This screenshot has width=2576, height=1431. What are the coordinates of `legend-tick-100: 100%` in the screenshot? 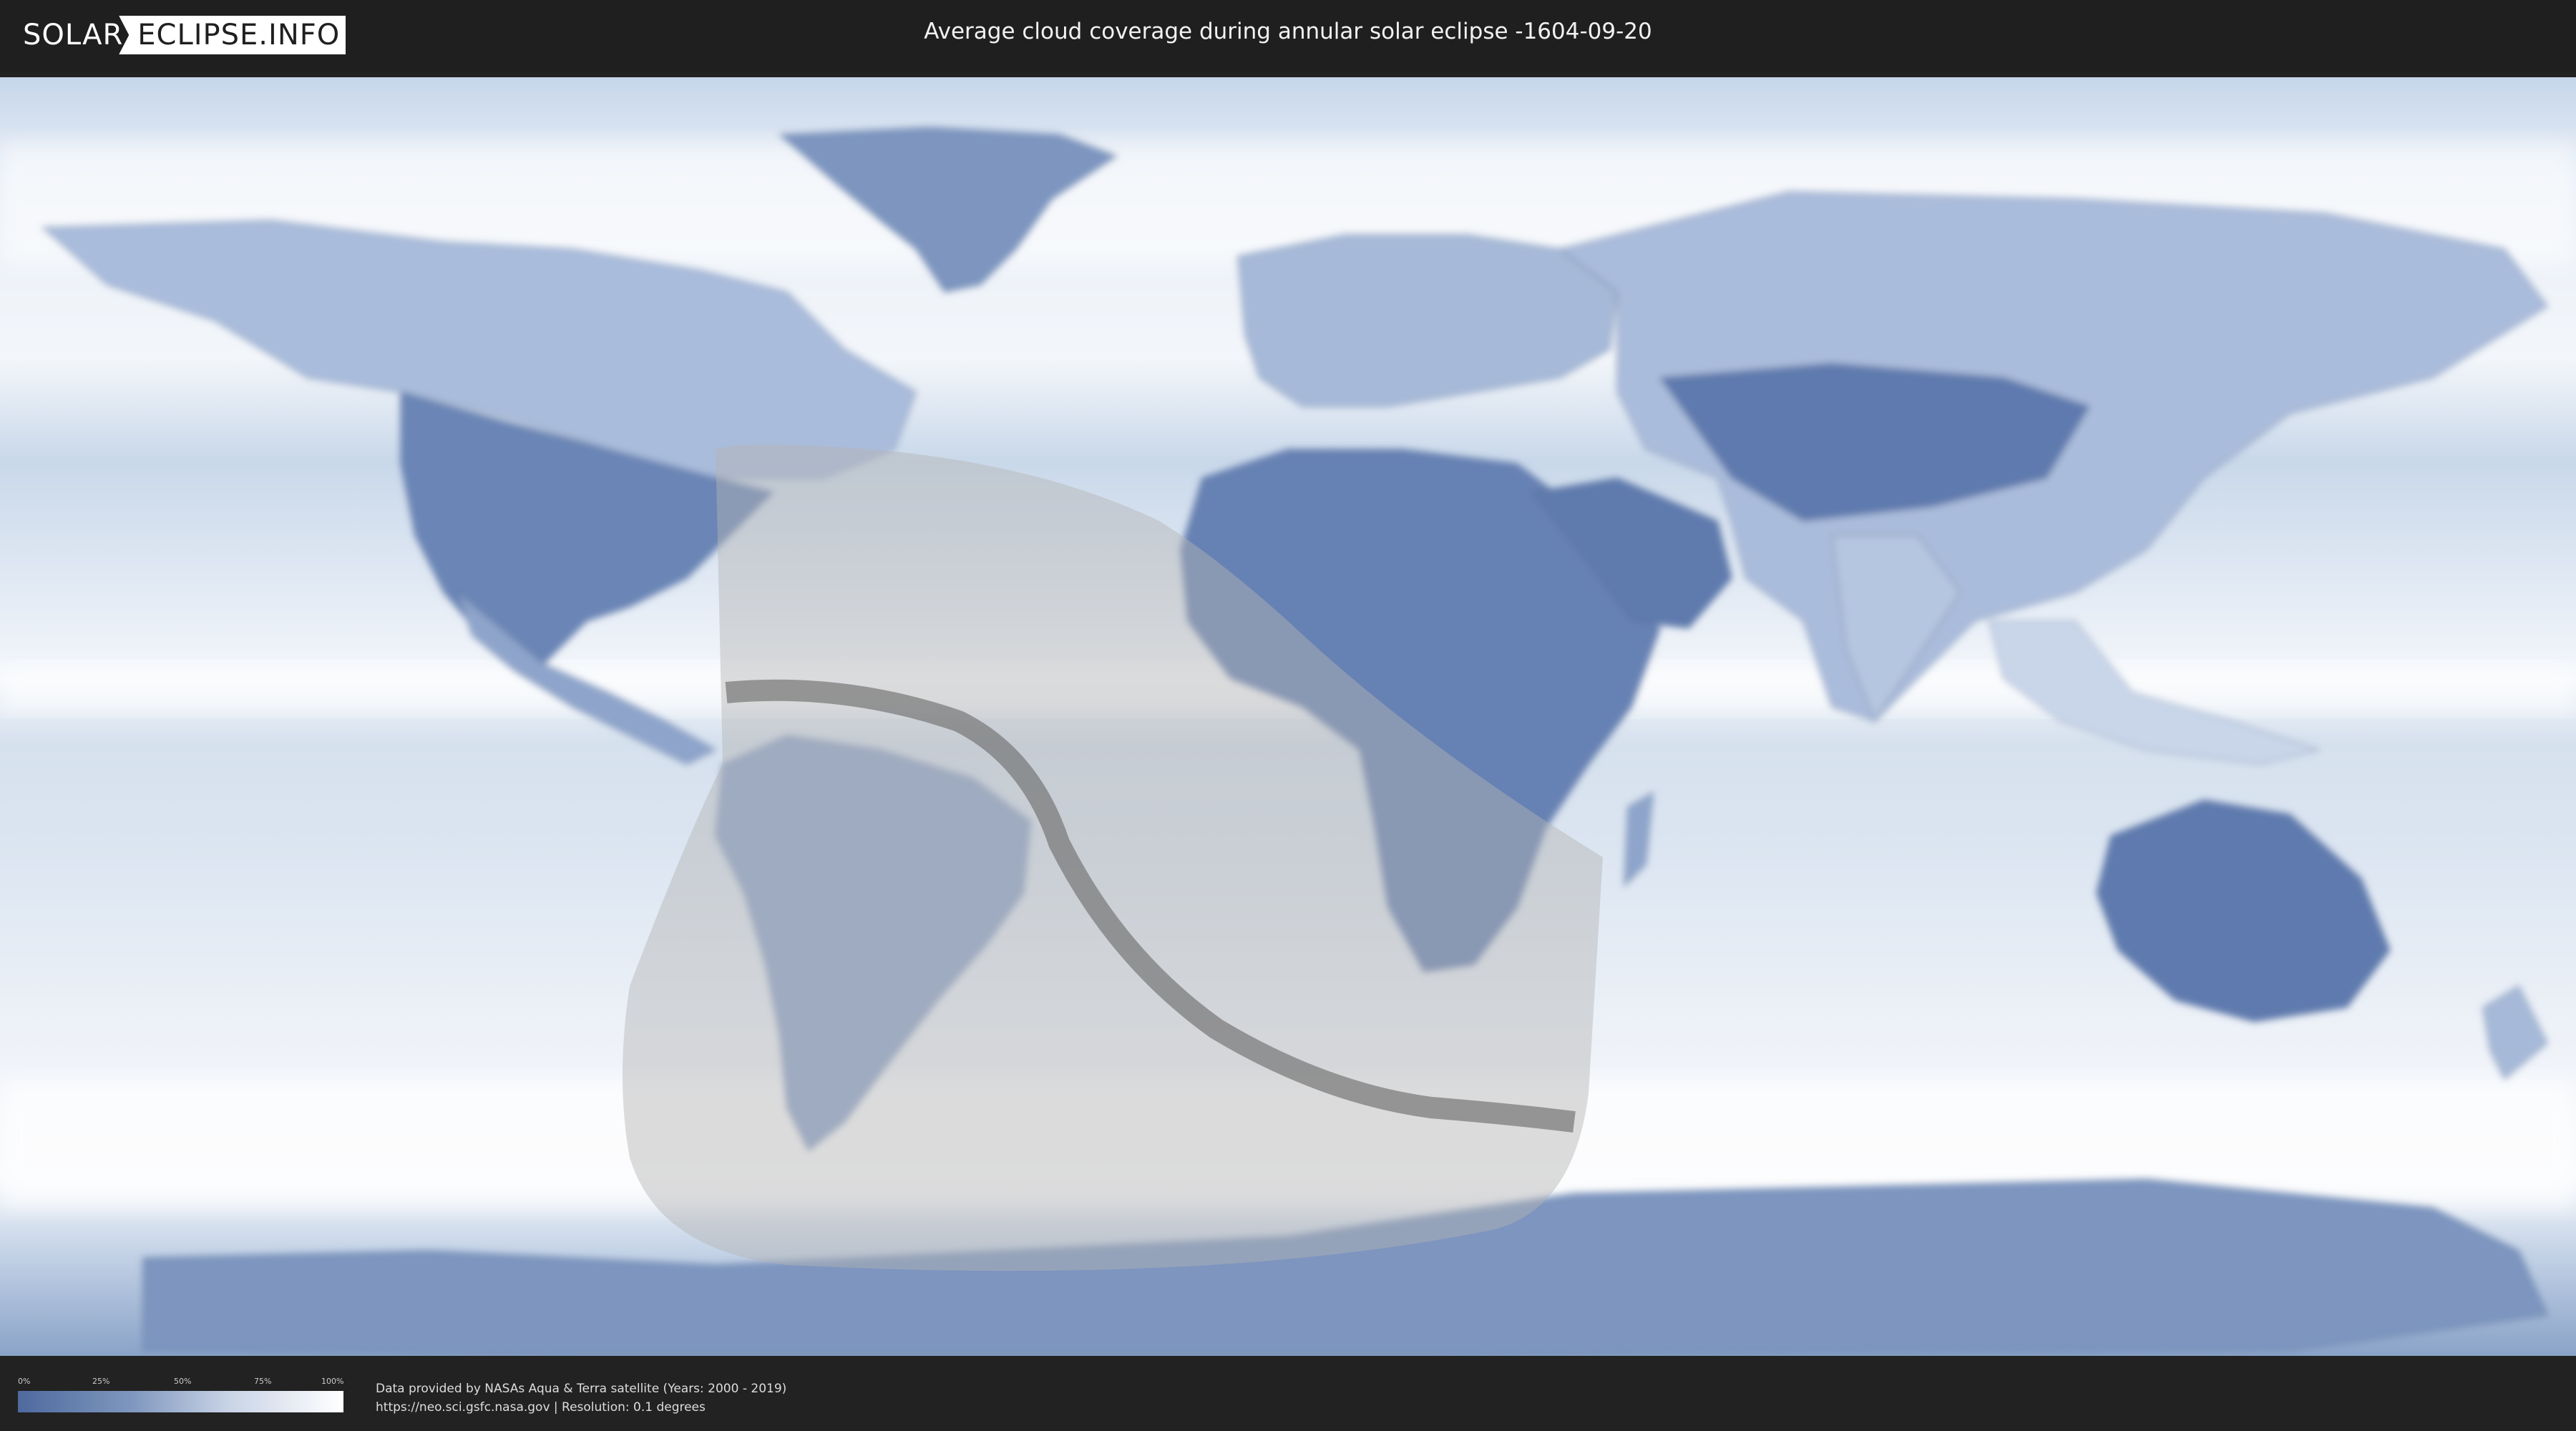 It's located at (332, 1382).